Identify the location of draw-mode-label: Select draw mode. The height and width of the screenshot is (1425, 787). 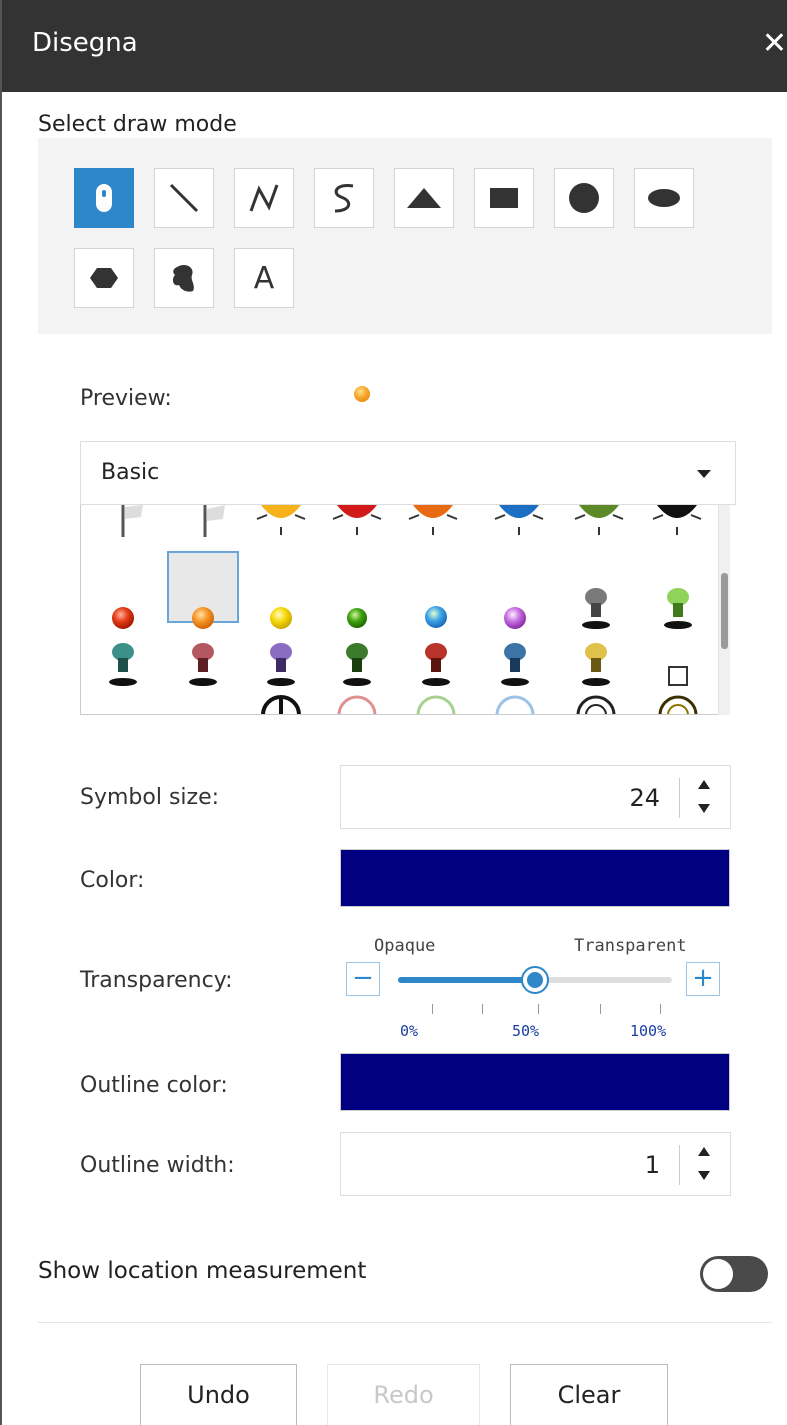
(137, 124).